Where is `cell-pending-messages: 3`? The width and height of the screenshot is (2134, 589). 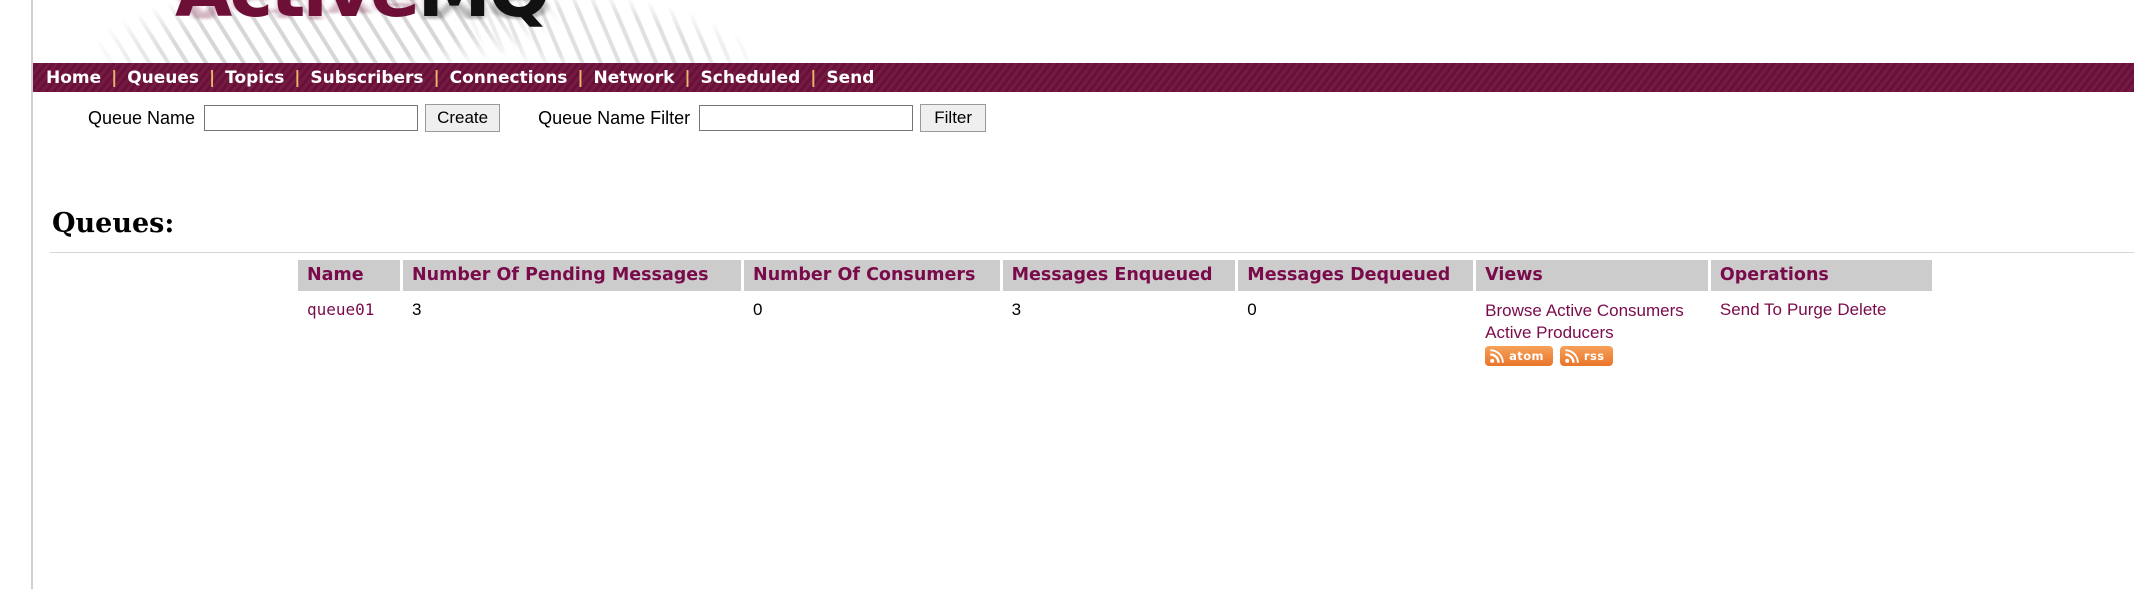 cell-pending-messages: 3 is located at coordinates (417, 309).